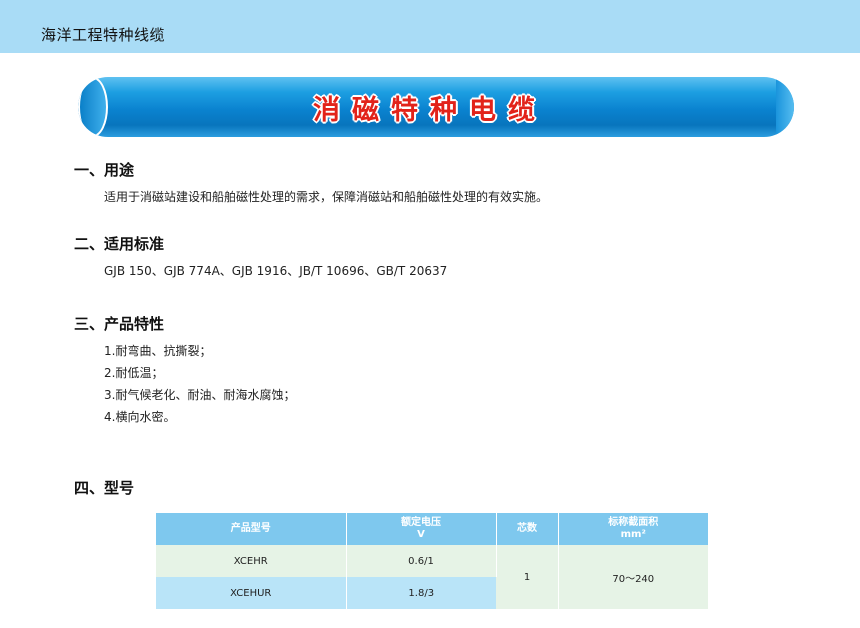 This screenshot has height=628, width=860. Describe the element at coordinates (200, 395) in the screenshot. I see `feature-item: 3.耐气候老化、耐油、耐海水腐蚀；` at that location.